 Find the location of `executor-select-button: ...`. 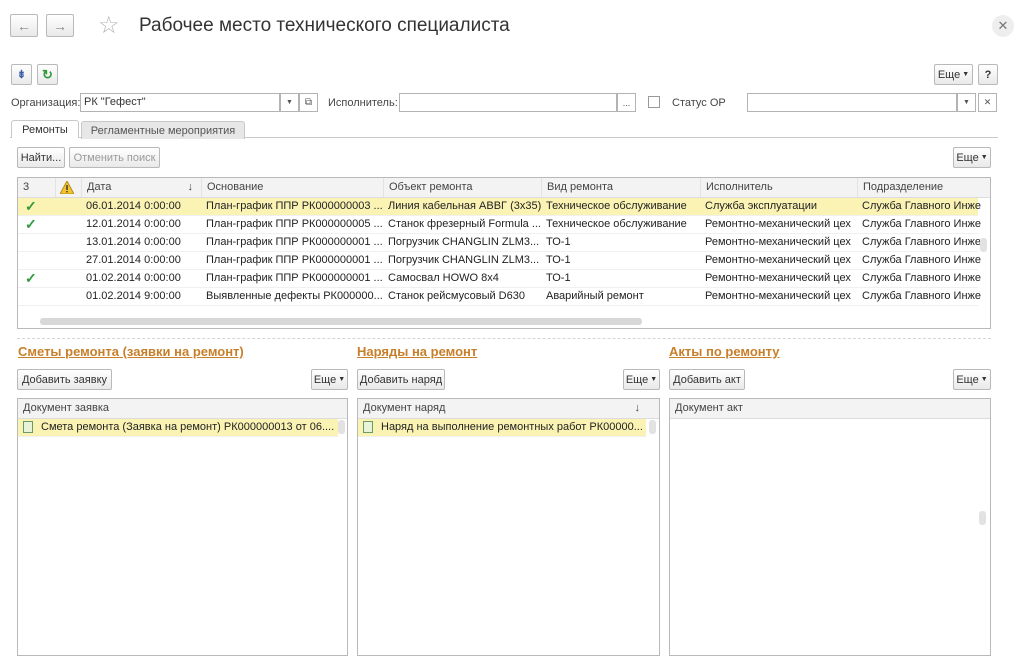

executor-select-button: ... is located at coordinates (626, 102).